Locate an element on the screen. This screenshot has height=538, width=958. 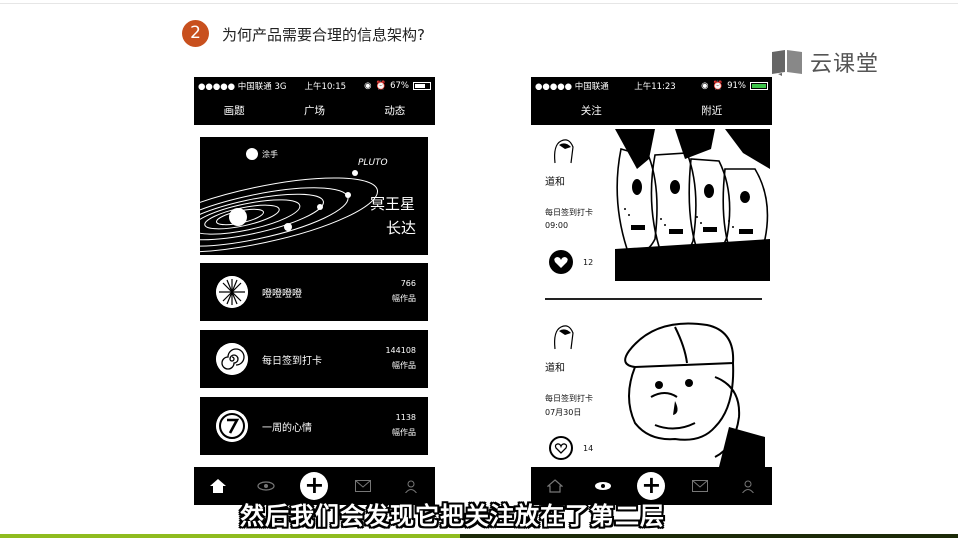
card-title: 每日签到打卡 is located at coordinates (292, 361).